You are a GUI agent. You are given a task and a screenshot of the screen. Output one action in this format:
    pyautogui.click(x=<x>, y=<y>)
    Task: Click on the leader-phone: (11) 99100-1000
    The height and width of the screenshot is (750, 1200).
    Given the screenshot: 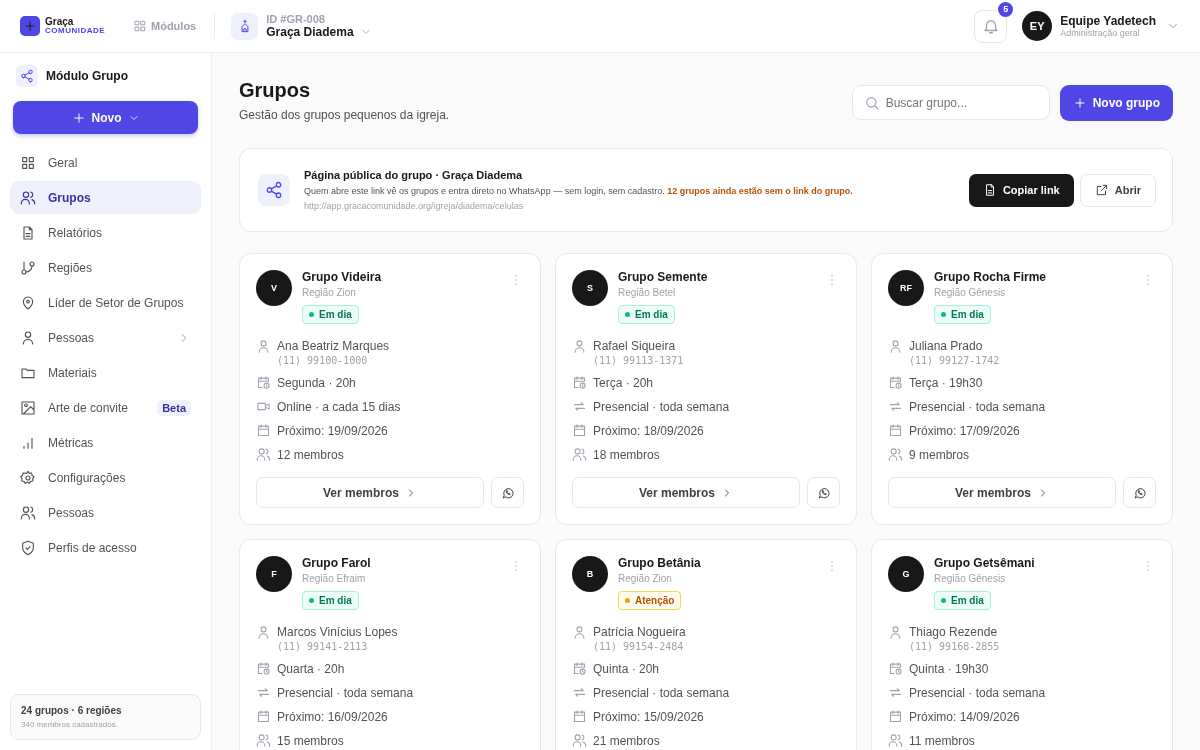 What is the action you would take?
    pyautogui.click(x=323, y=360)
    